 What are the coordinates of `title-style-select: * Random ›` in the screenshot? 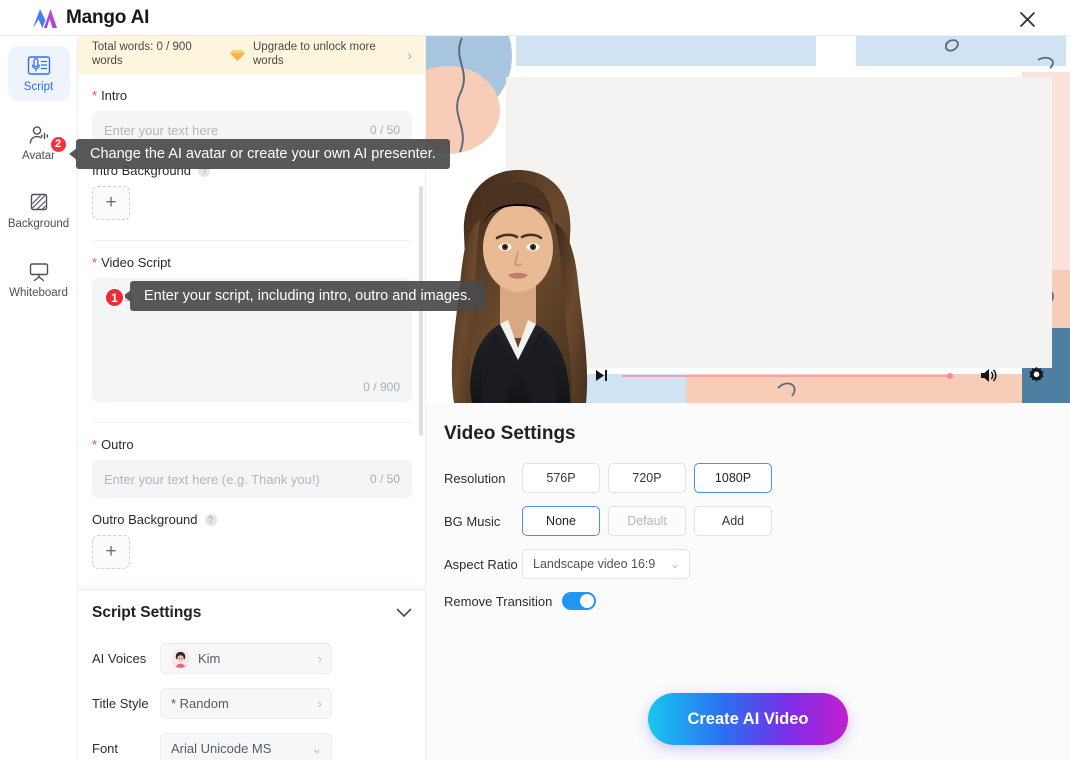 It's located at (246, 703).